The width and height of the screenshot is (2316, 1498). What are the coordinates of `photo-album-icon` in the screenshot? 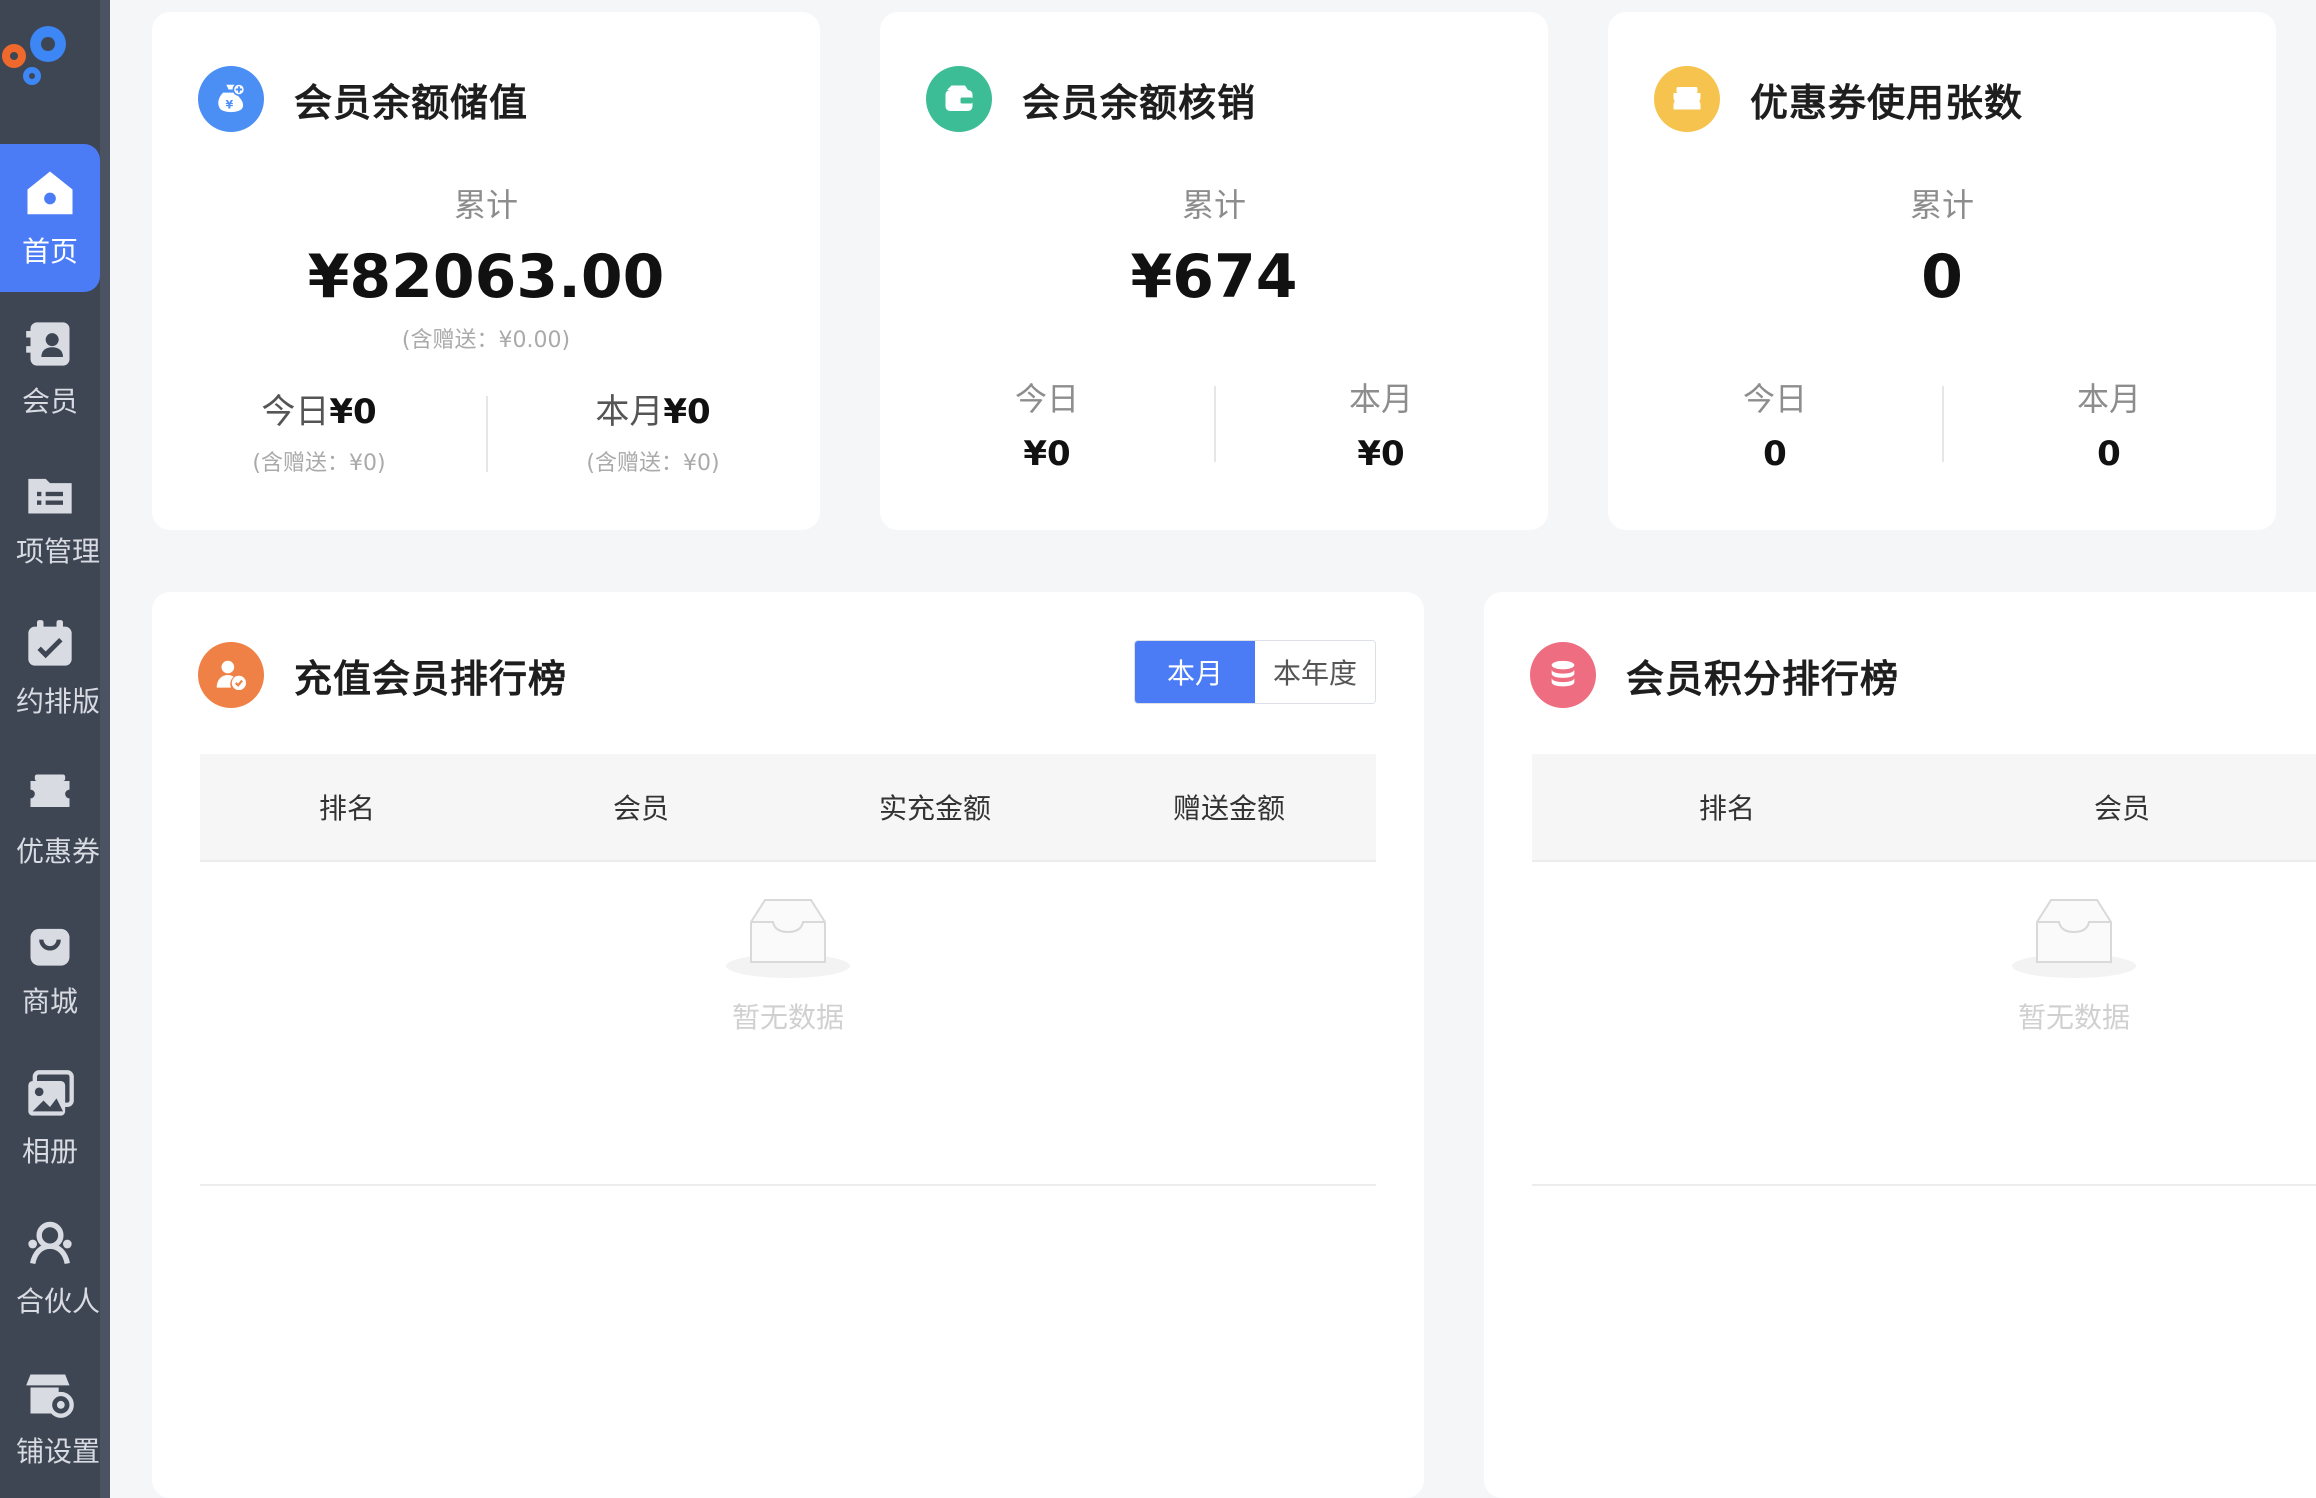 It's located at (50, 1094).